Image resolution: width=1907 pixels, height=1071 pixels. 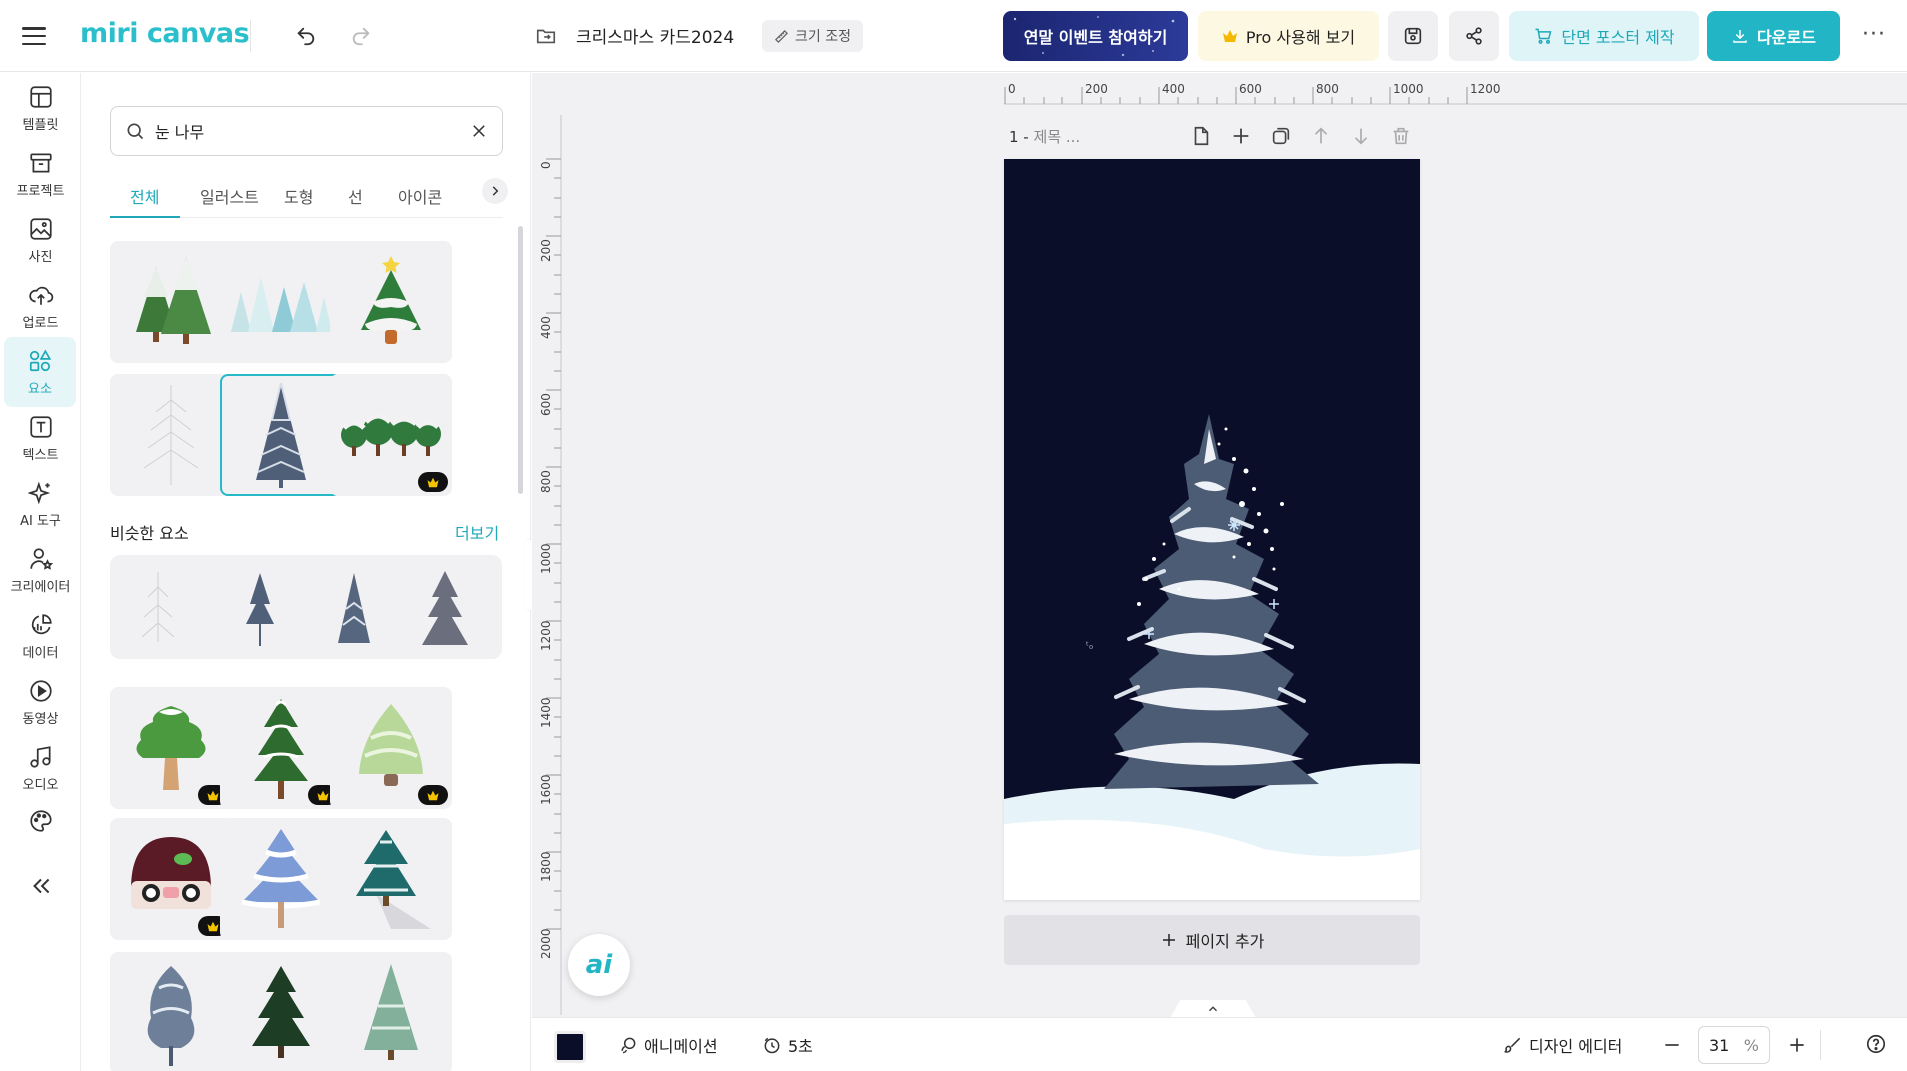 What do you see at coordinates (34, 36) in the screenshot?
I see `menu-icon` at bounding box center [34, 36].